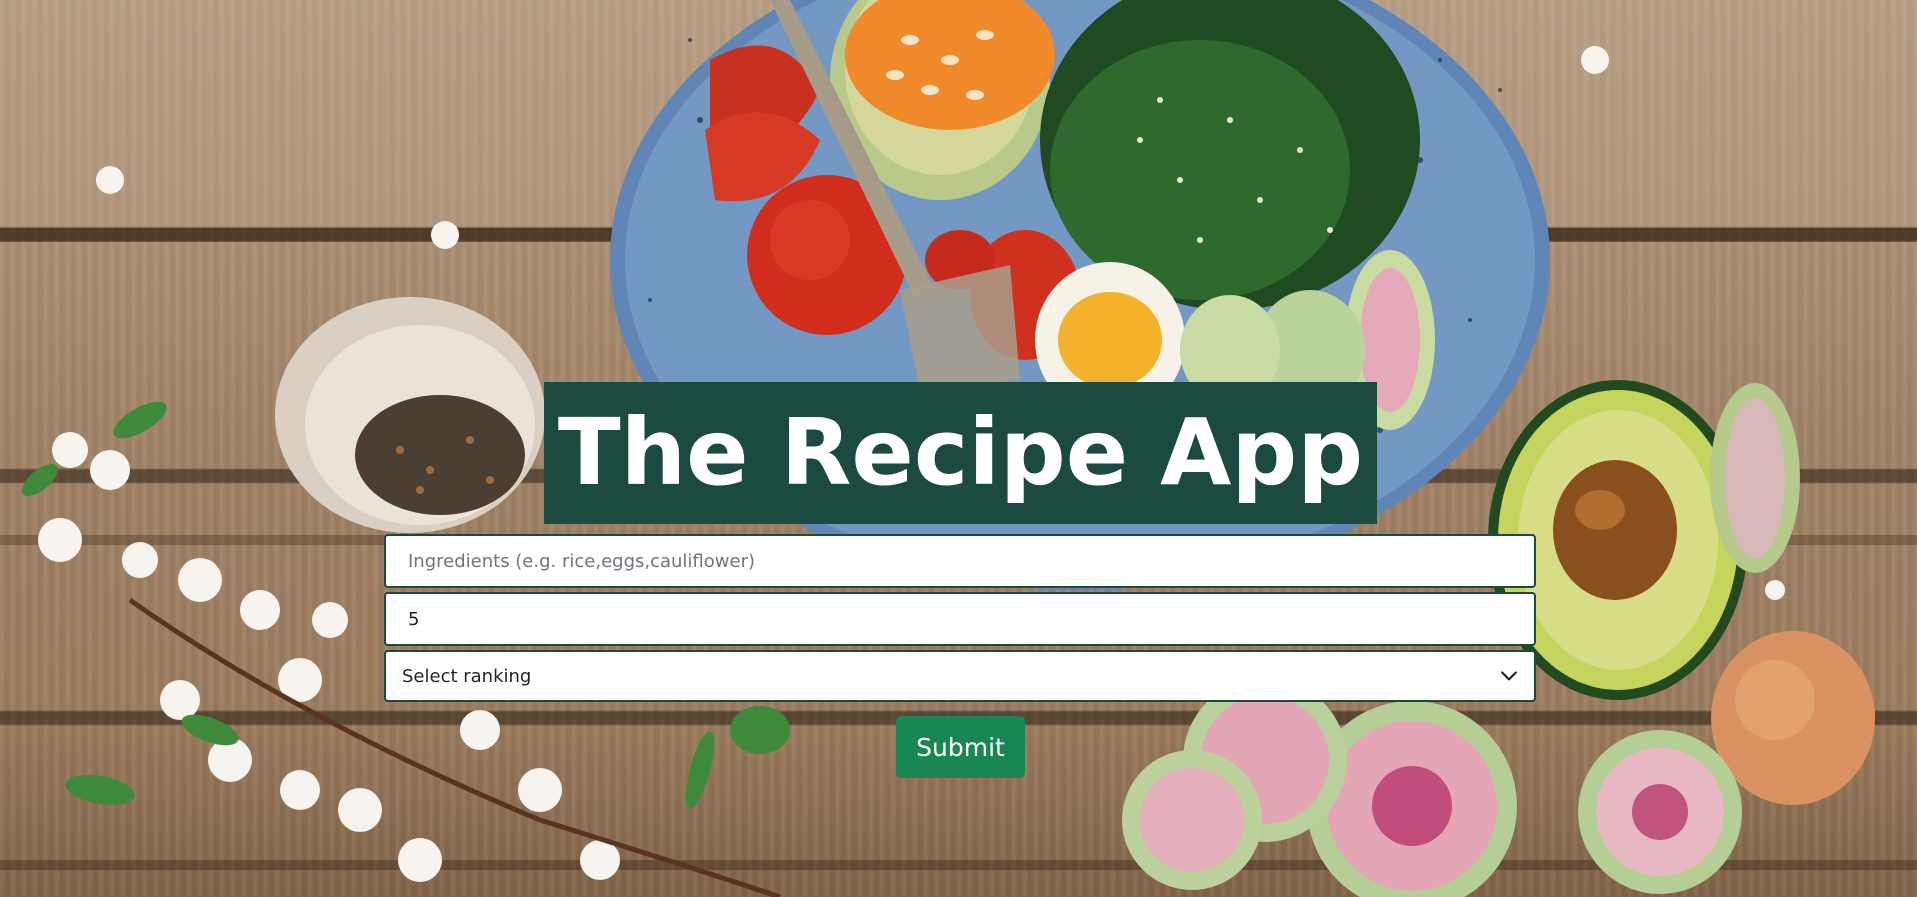 This screenshot has height=897, width=1917. What do you see at coordinates (467, 676) in the screenshot?
I see `ranking-select-value: Select ranking` at bounding box center [467, 676].